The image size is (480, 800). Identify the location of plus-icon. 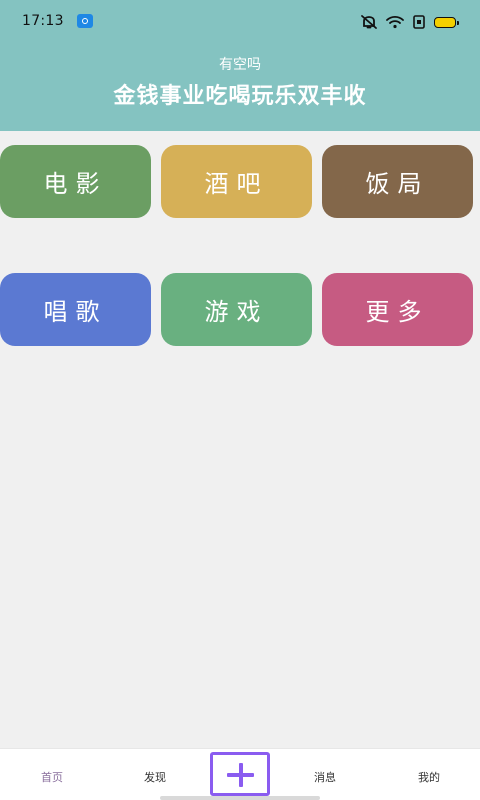
(240, 775).